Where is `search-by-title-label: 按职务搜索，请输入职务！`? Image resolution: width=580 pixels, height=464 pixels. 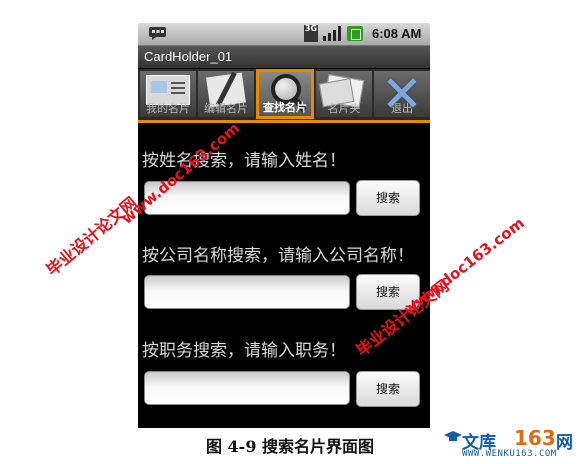 search-by-title-label: 按职务搜索，请输入职务！ is located at coordinates (244, 351).